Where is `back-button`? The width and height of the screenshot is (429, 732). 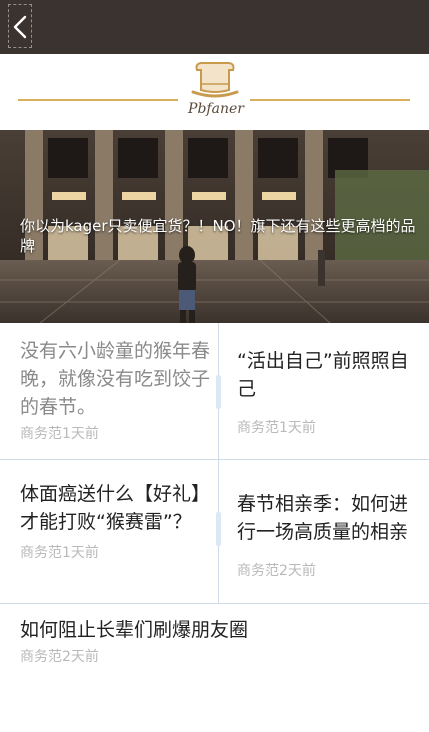 back-button is located at coordinates (20, 26).